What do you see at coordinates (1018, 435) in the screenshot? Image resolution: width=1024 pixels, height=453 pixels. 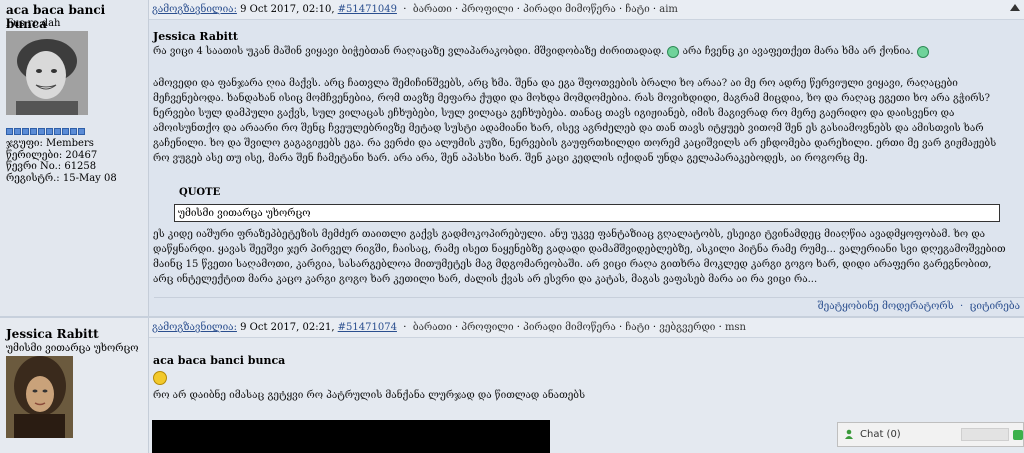 I see `online-status-icon` at bounding box center [1018, 435].